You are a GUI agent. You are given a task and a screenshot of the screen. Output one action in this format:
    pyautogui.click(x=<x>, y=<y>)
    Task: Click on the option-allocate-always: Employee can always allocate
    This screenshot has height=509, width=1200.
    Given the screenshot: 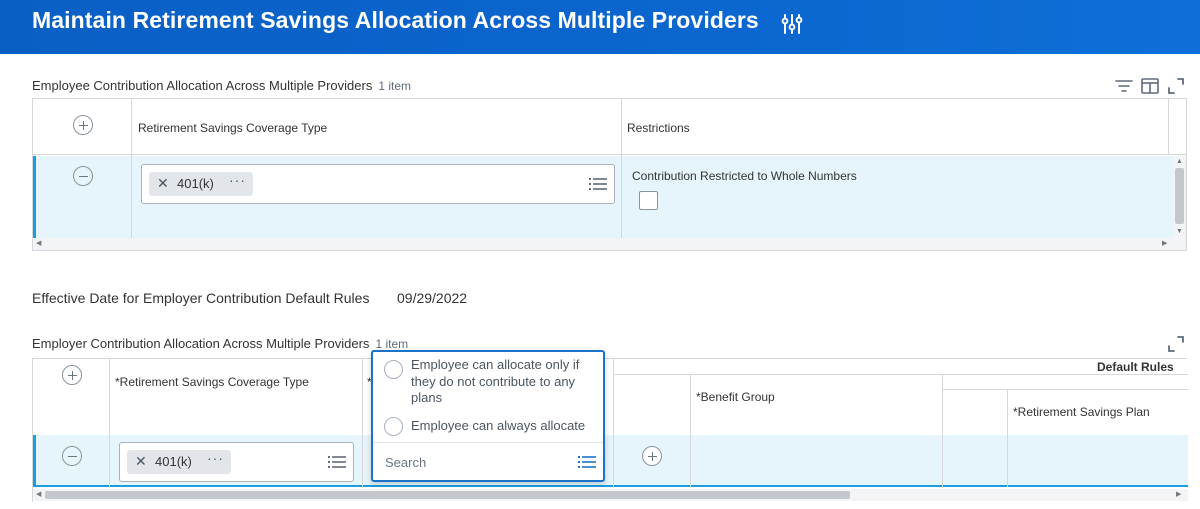 What is the action you would take?
    pyautogui.click(x=501, y=426)
    